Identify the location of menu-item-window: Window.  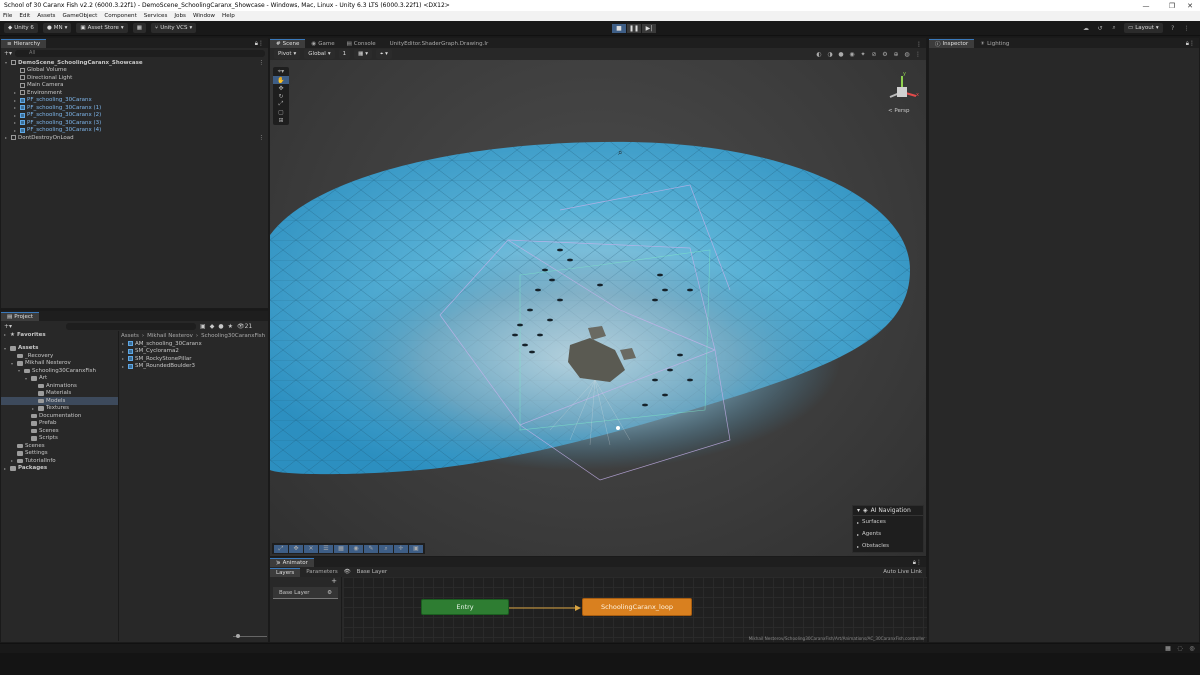
(204, 16).